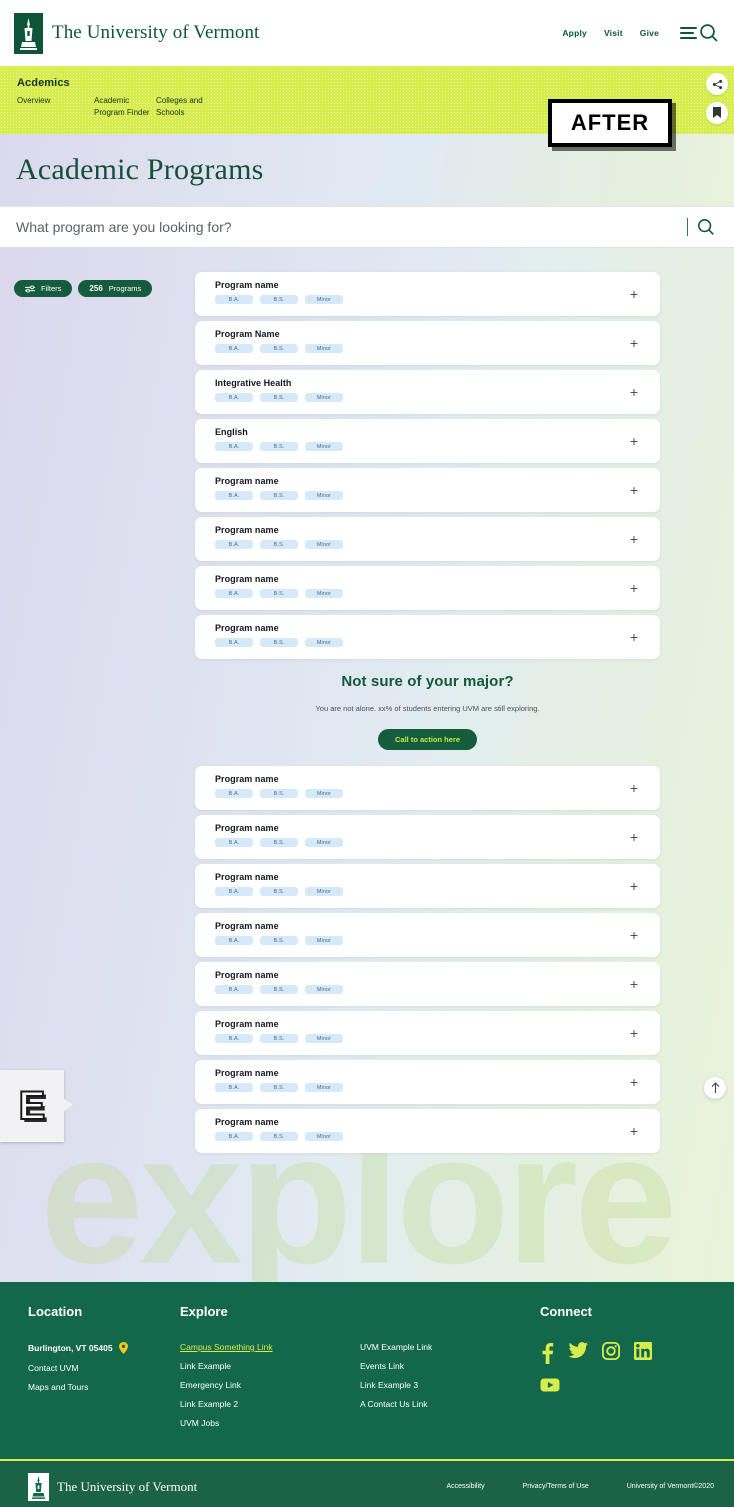 The width and height of the screenshot is (734, 1507). I want to click on program-card: Program Name B.A. B.S. Minor +, so click(427, 343).